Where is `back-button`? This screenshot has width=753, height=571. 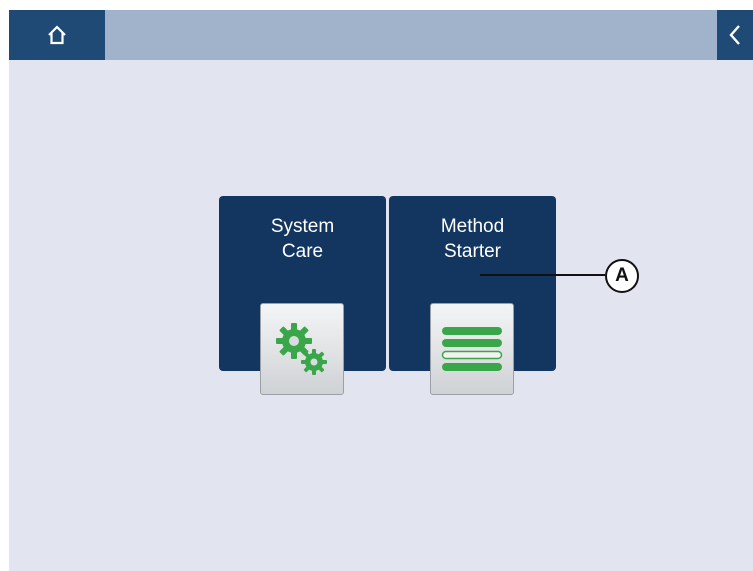
back-button is located at coordinates (735, 35).